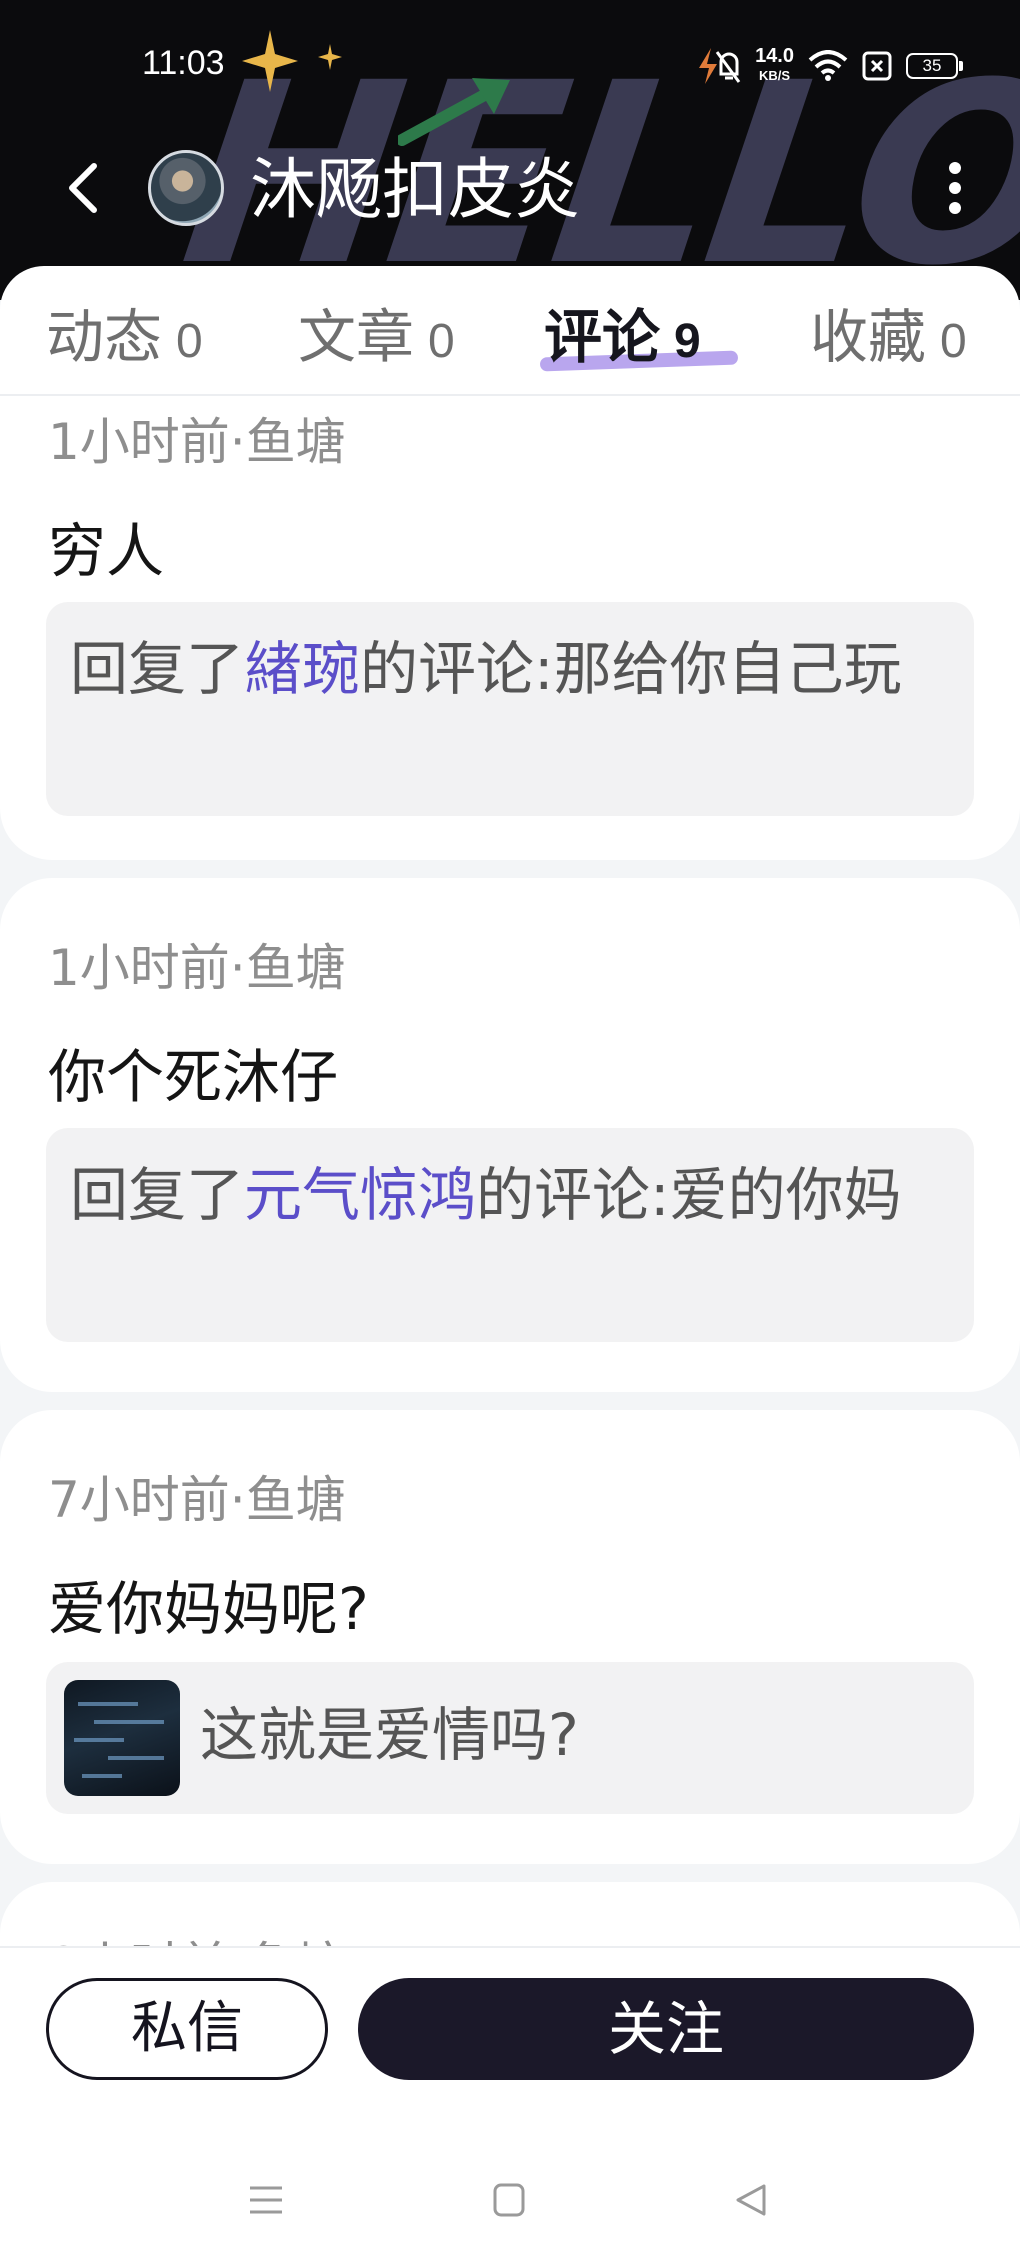 The width and height of the screenshot is (1020, 2267). Describe the element at coordinates (510, 150) in the screenshot. I see `profile-header: HELLO 11:03 14.0 KB/S 35 沐飏扣皮炎` at that location.